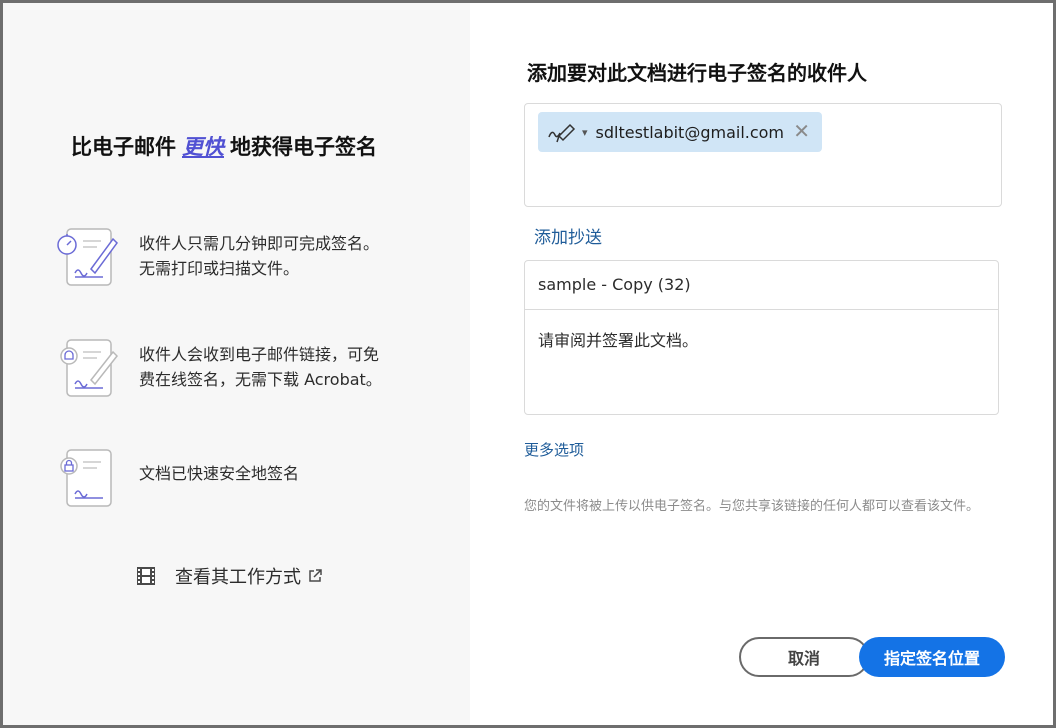  I want to click on headline: 比电子邮件 更快 地获得电子签名, so click(224, 146).